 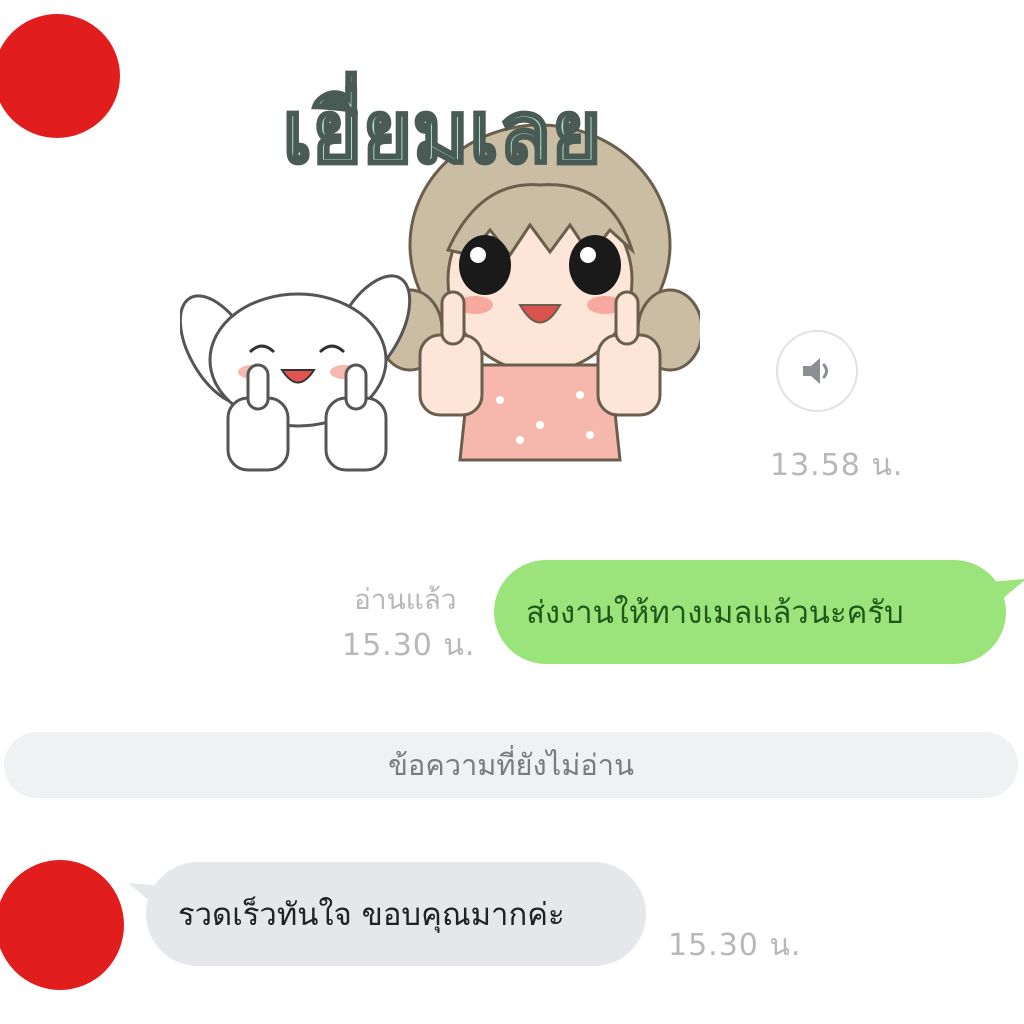 I want to click on outgoing-message-bubble: ส่งงานให้ทางเมลแล้วนะครับ, so click(x=759, y=612).